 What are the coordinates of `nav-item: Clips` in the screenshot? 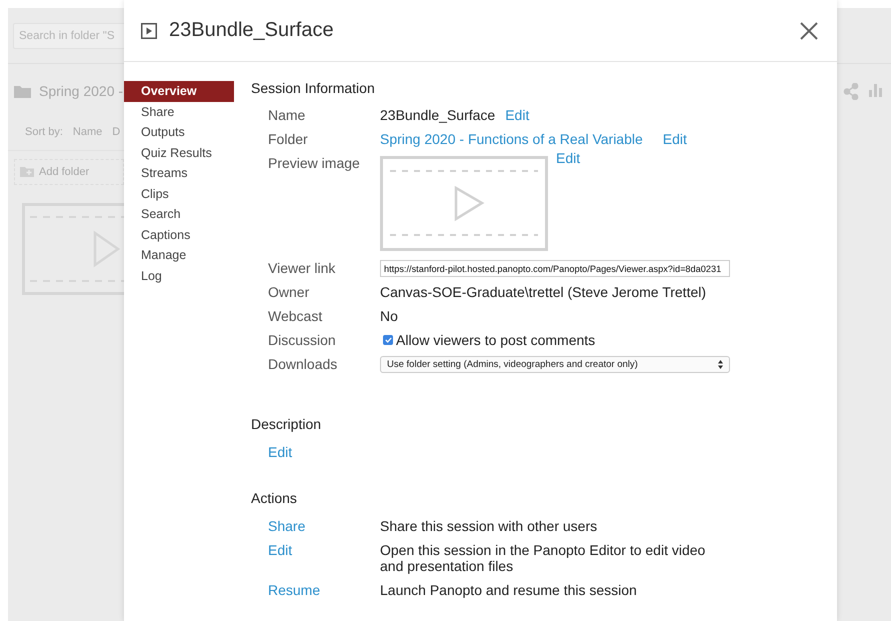 It's located at (179, 194).